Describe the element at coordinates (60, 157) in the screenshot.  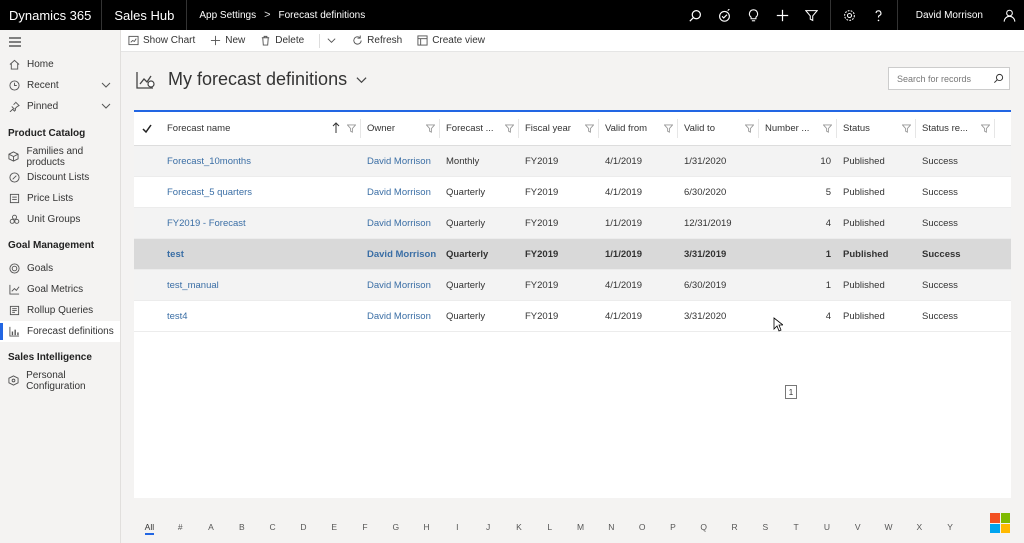
I see `sidebar-item-families-and-products: Families and products` at that location.